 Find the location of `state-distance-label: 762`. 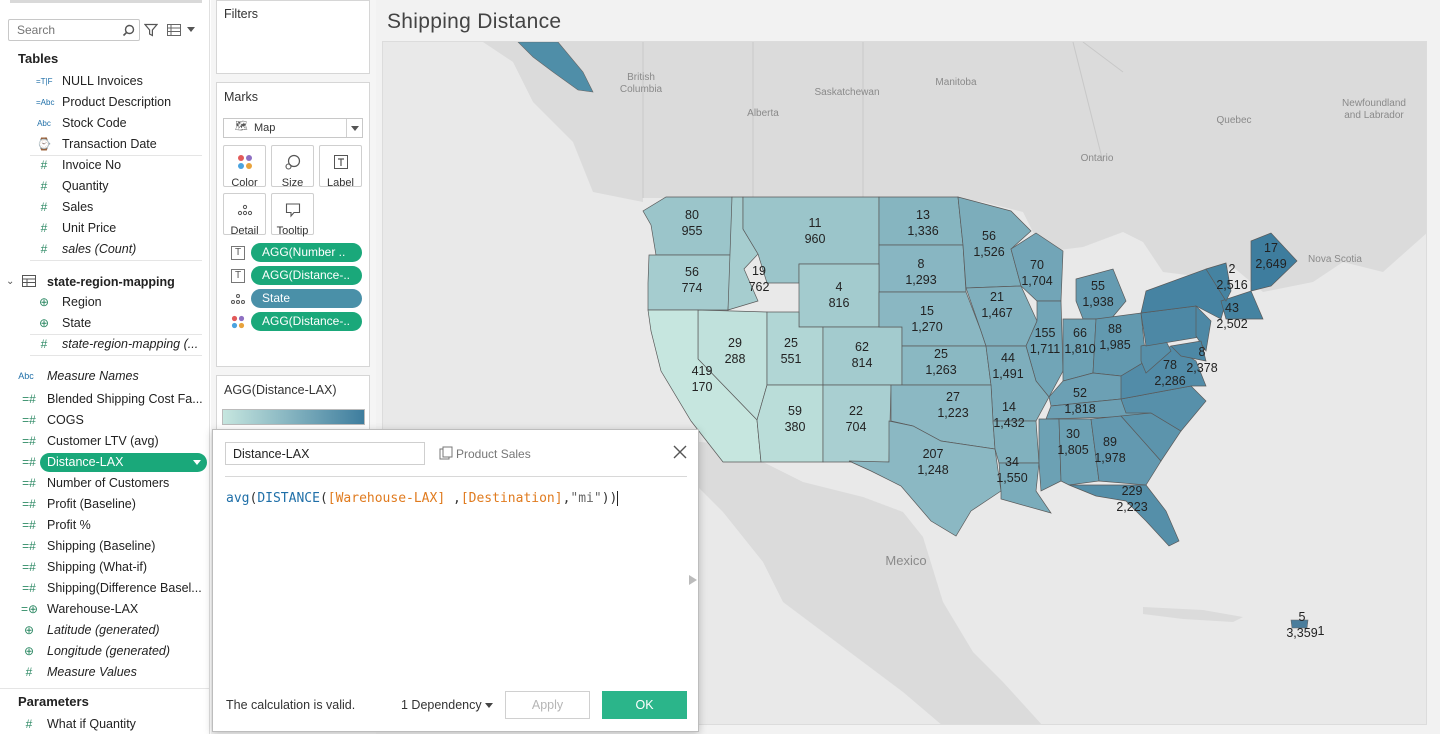

state-distance-label: 762 is located at coordinates (759, 287).